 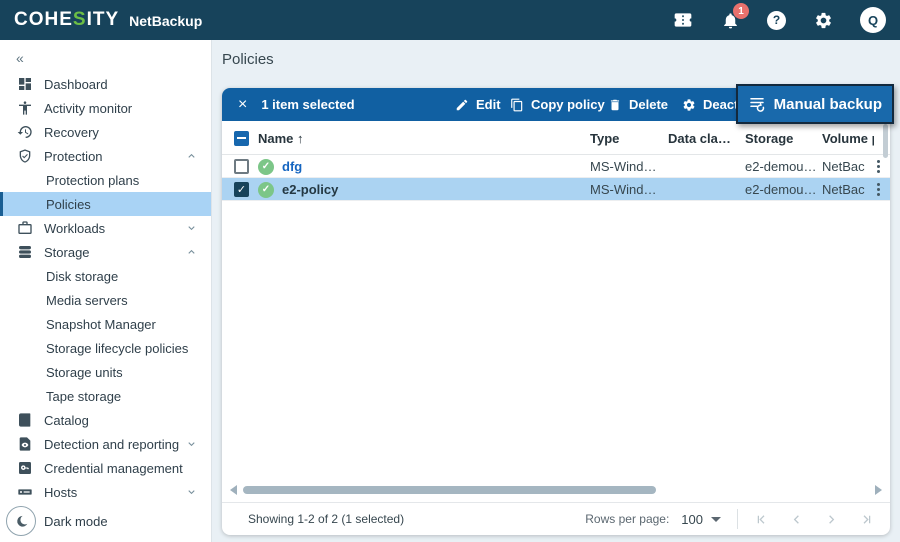 I want to click on pagination, so click(x=814, y=519).